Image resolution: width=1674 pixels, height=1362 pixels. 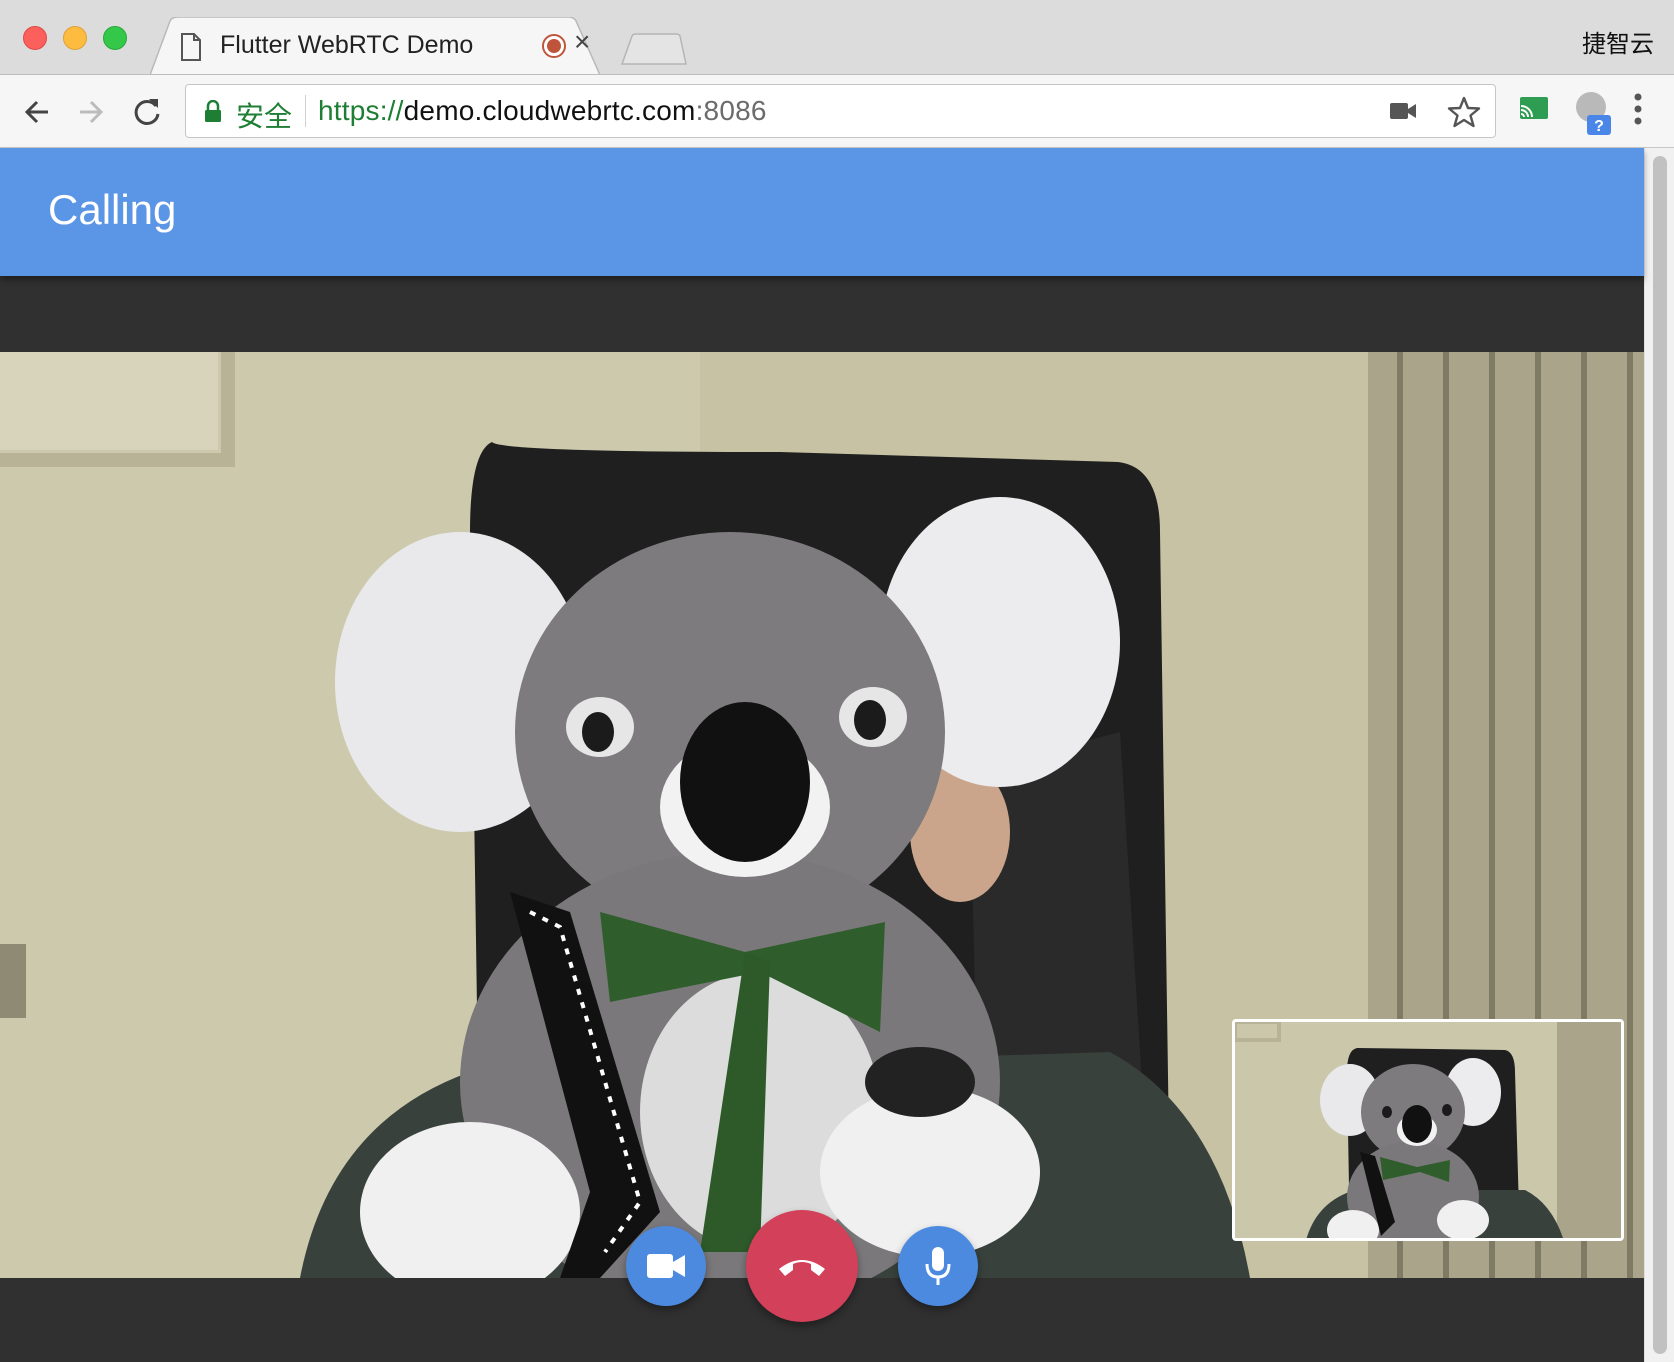 I want to click on omnibox-divider, so click(x=305, y=111).